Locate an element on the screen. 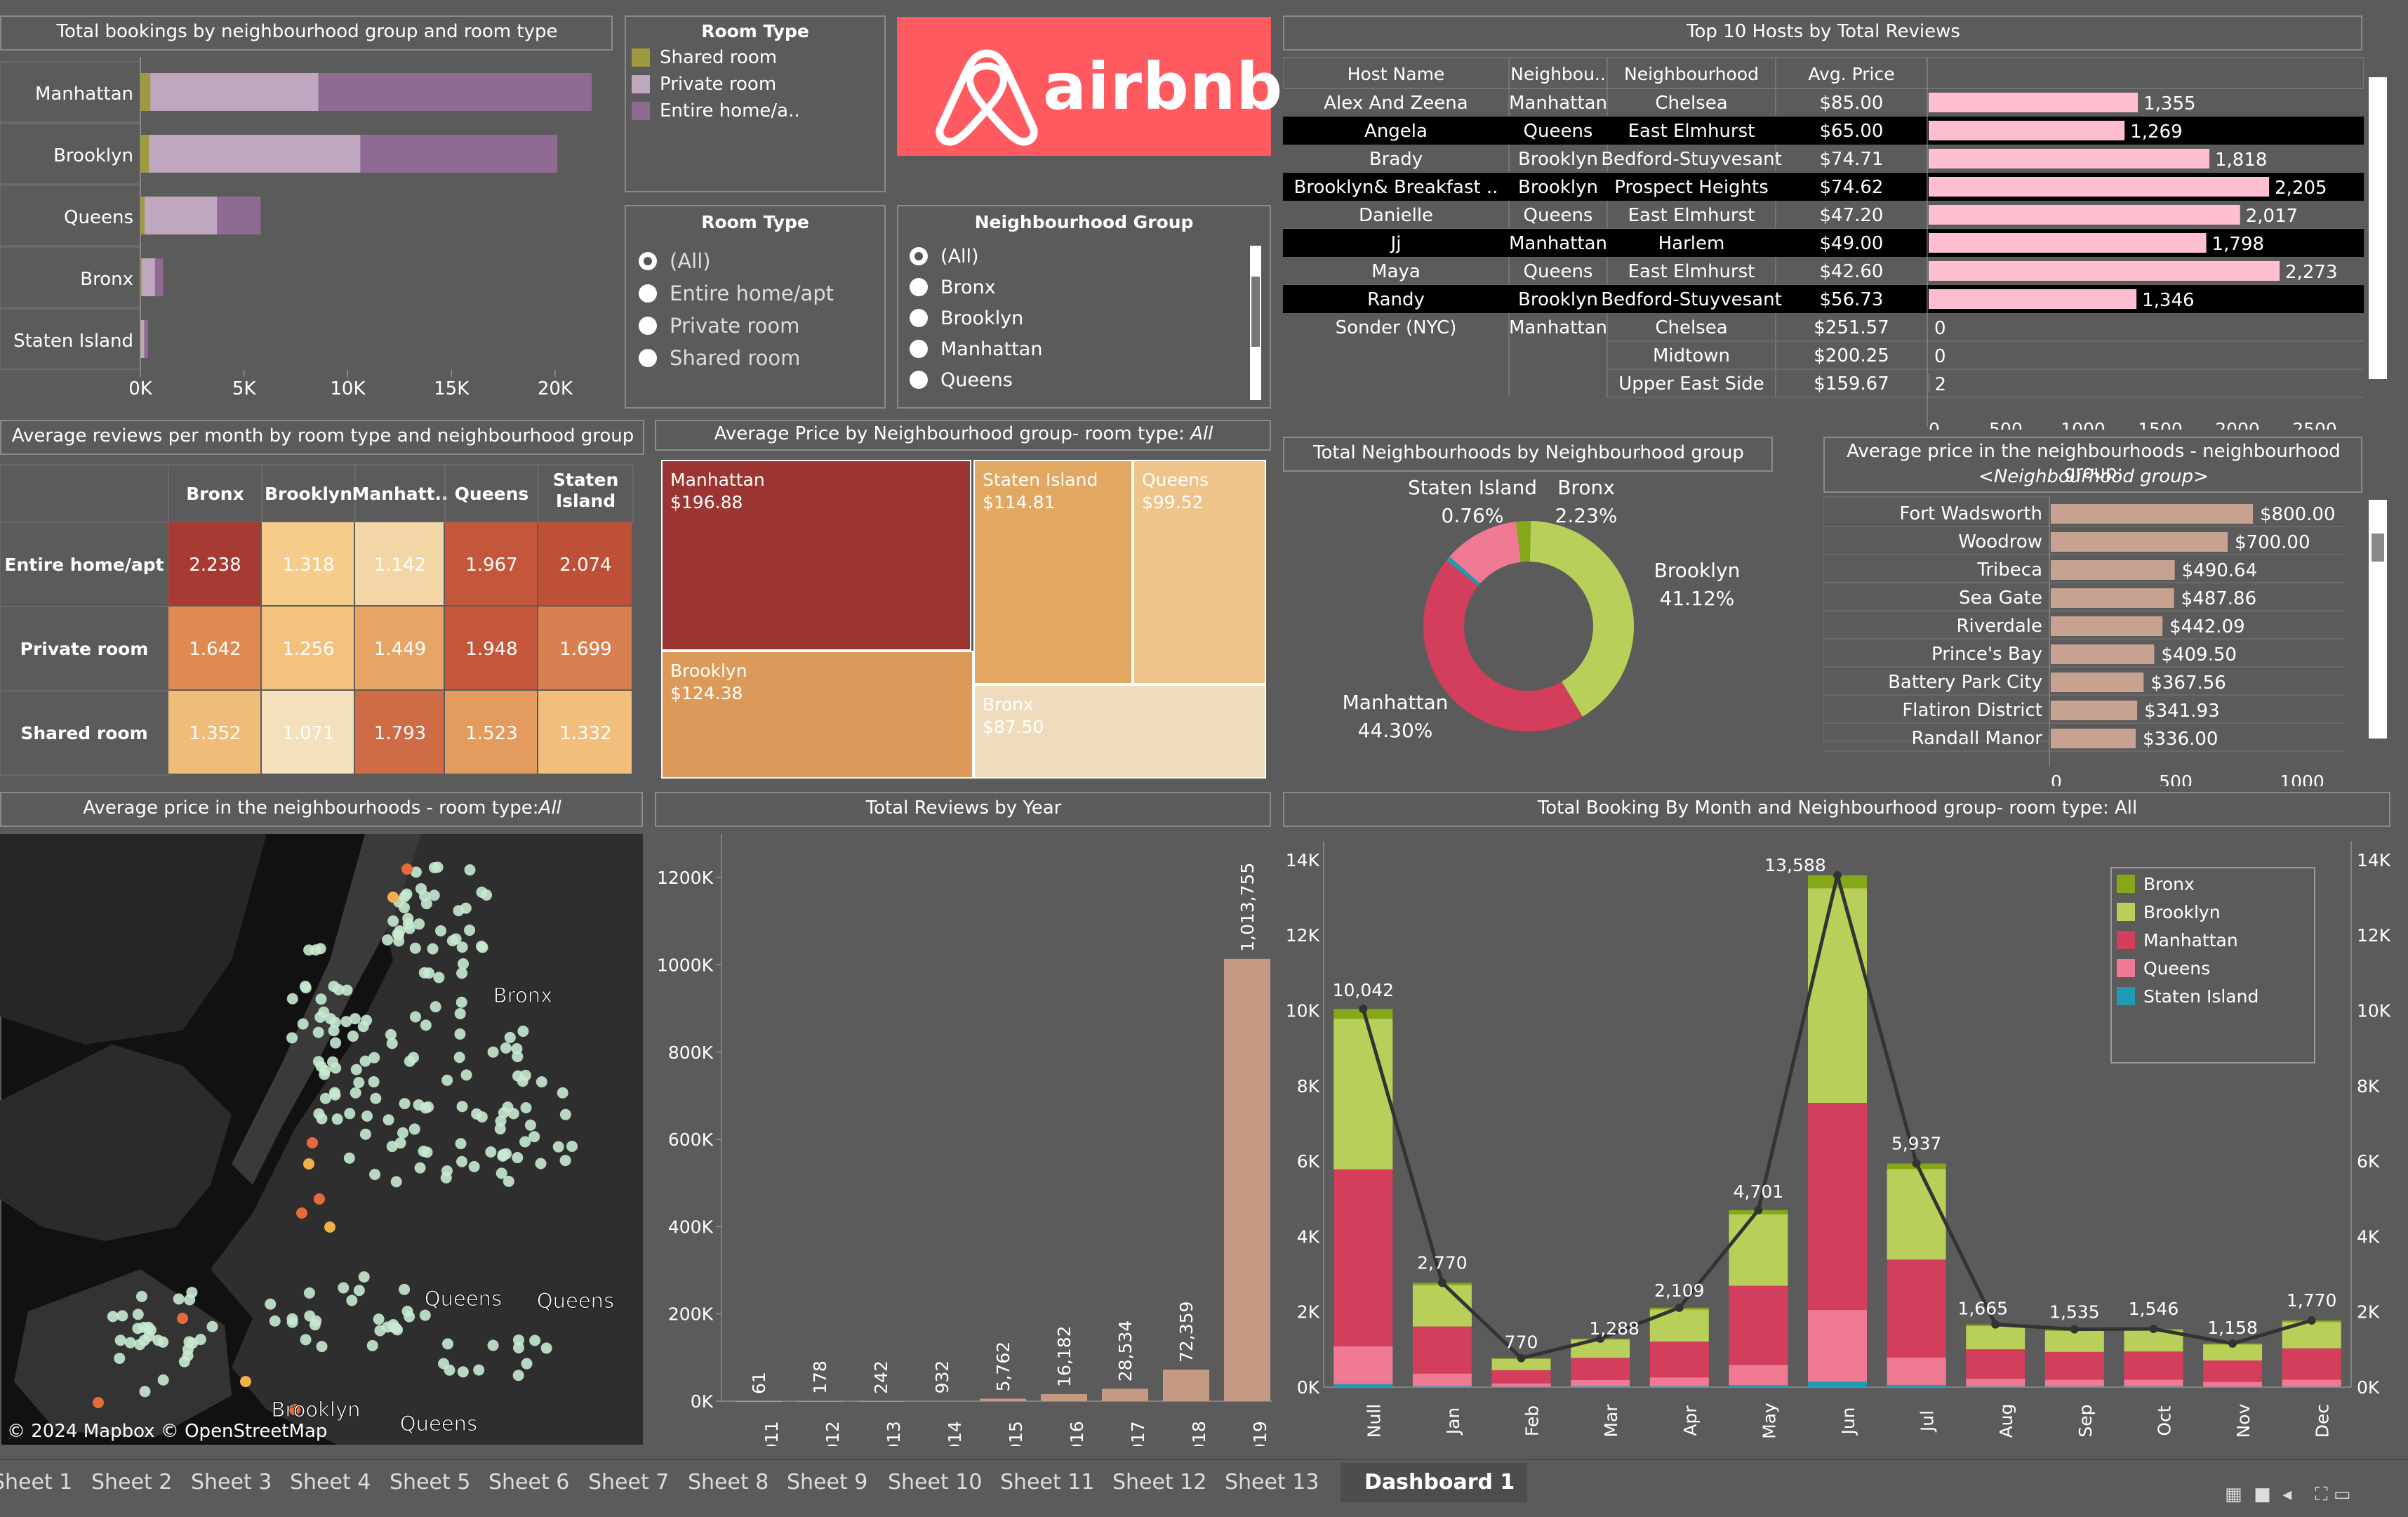 This screenshot has width=2408, height=1517. column-header: Neighbou.. is located at coordinates (1558, 74).